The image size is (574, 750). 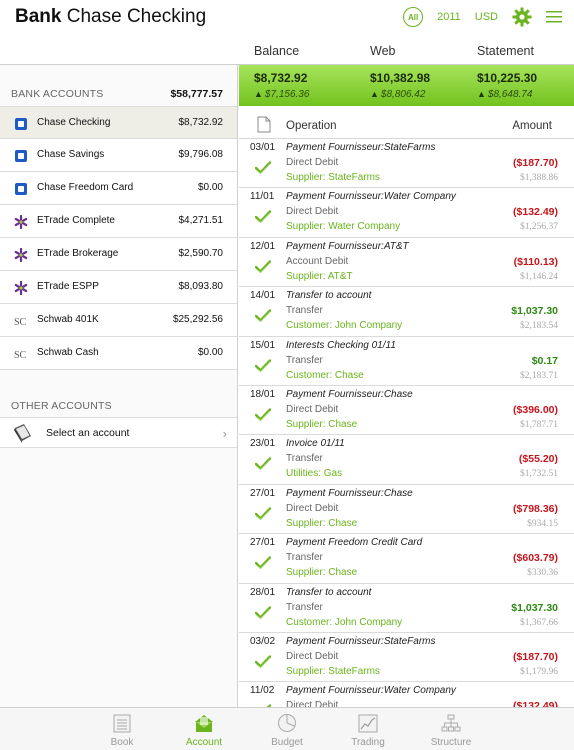 I want to click on year-selector: 2011, so click(x=449, y=17).